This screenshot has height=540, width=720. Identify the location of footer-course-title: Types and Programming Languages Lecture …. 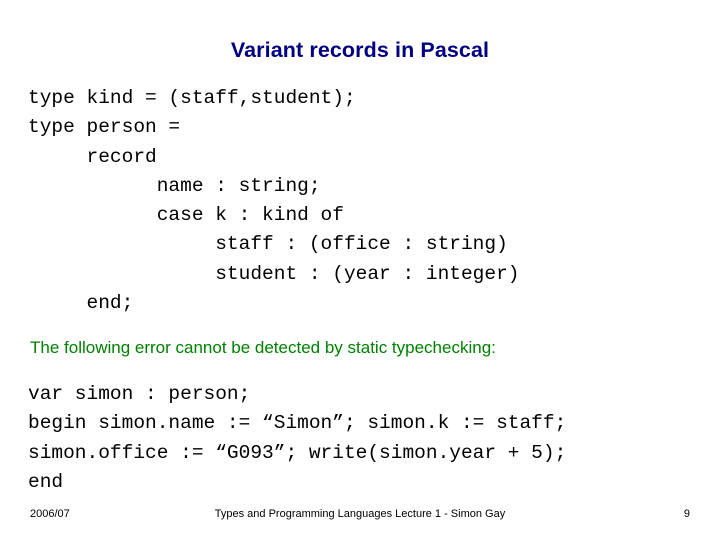
(360, 514).